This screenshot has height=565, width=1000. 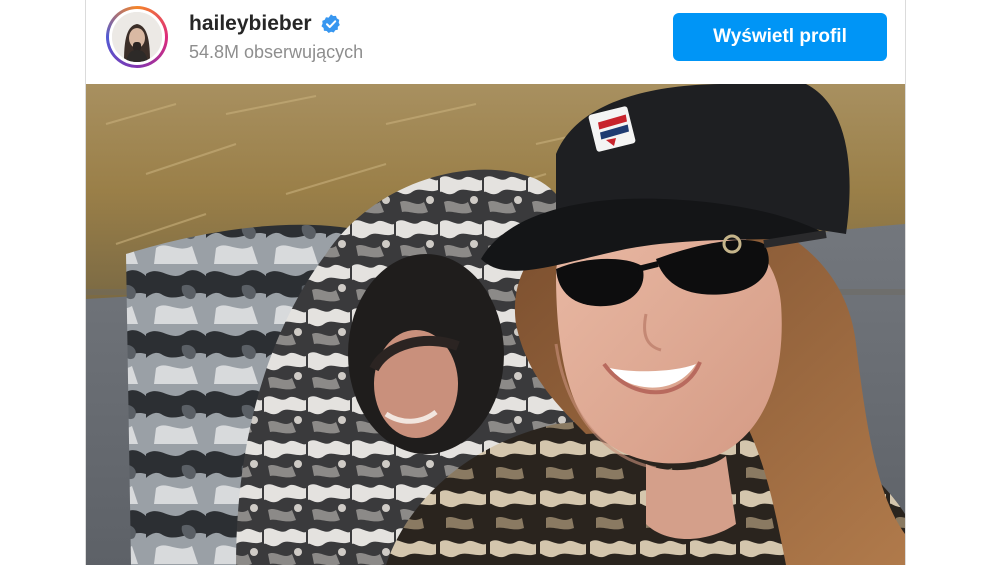 I want to click on username-row: haileybieber, so click(x=265, y=24).